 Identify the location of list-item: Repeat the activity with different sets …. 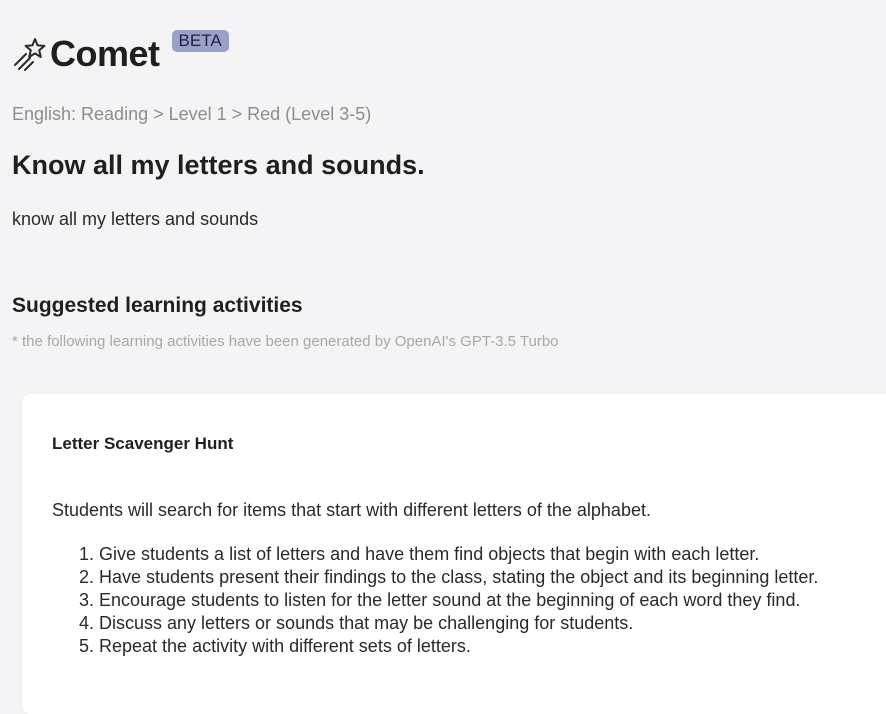
(458, 646).